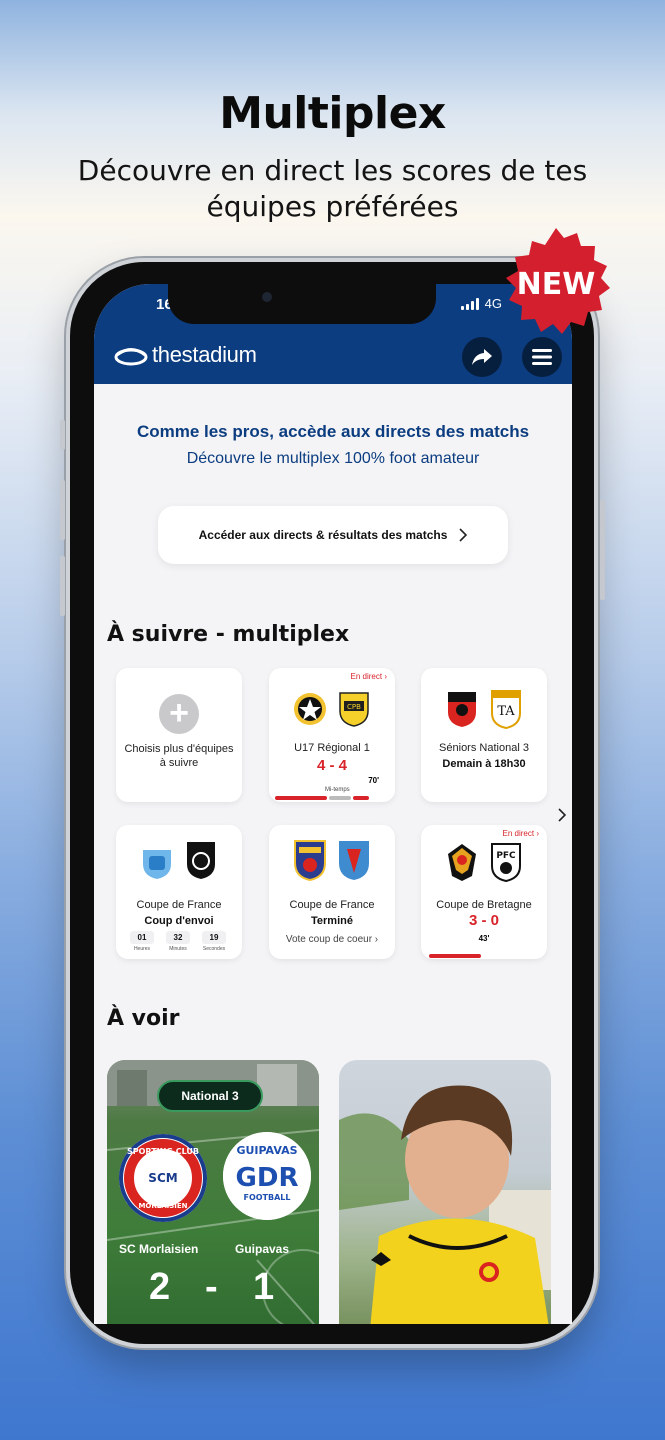 This screenshot has width=665, height=1440. Describe the element at coordinates (179, 756) in the screenshot. I see `add-teams-label: Choisis plus d'équipes à suivre` at that location.